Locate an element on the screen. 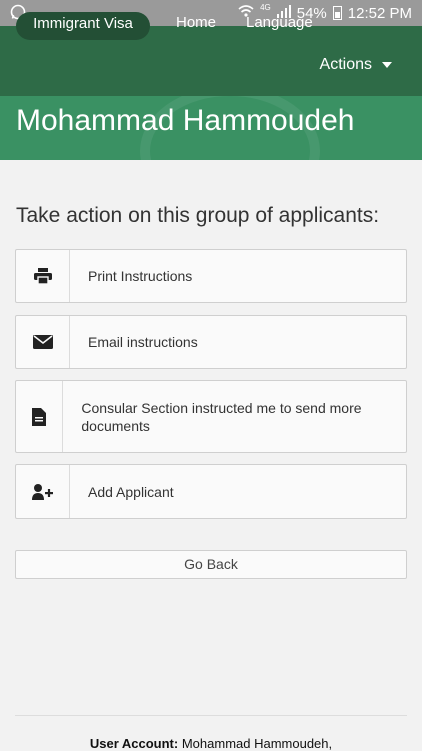  document-icon is located at coordinates (40, 416).